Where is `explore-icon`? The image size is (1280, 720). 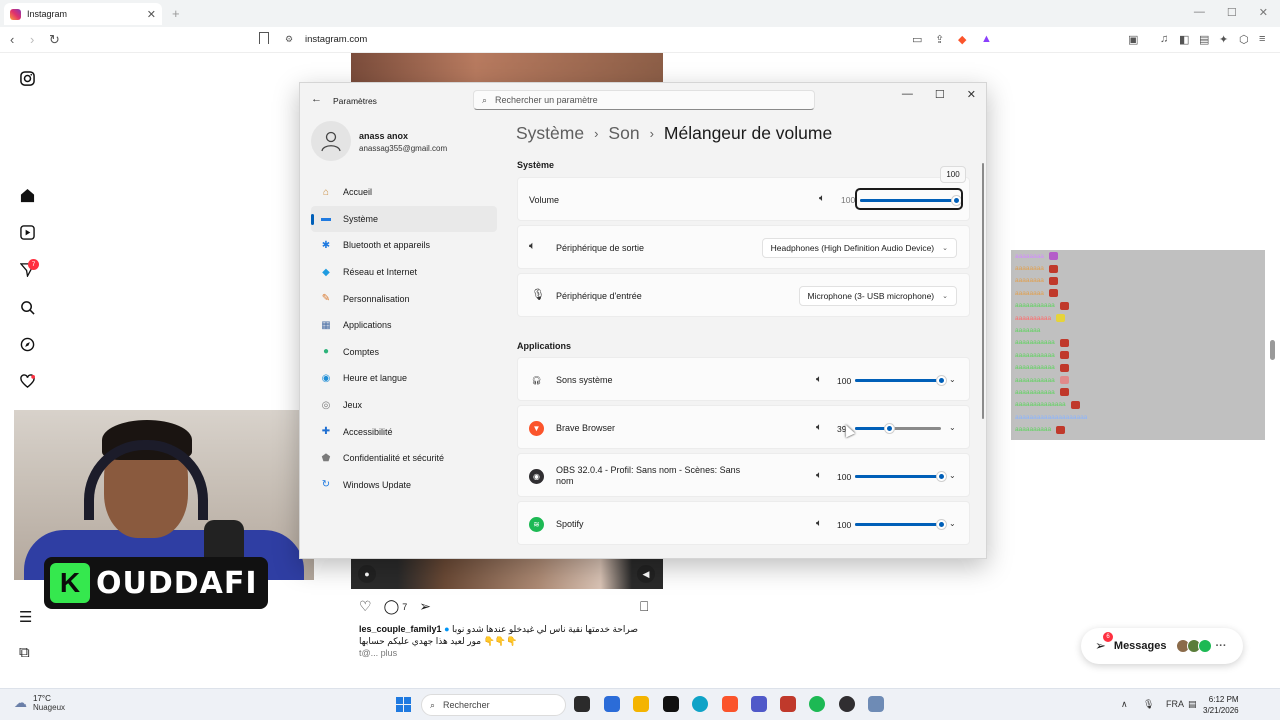
explore-icon is located at coordinates (27, 344).